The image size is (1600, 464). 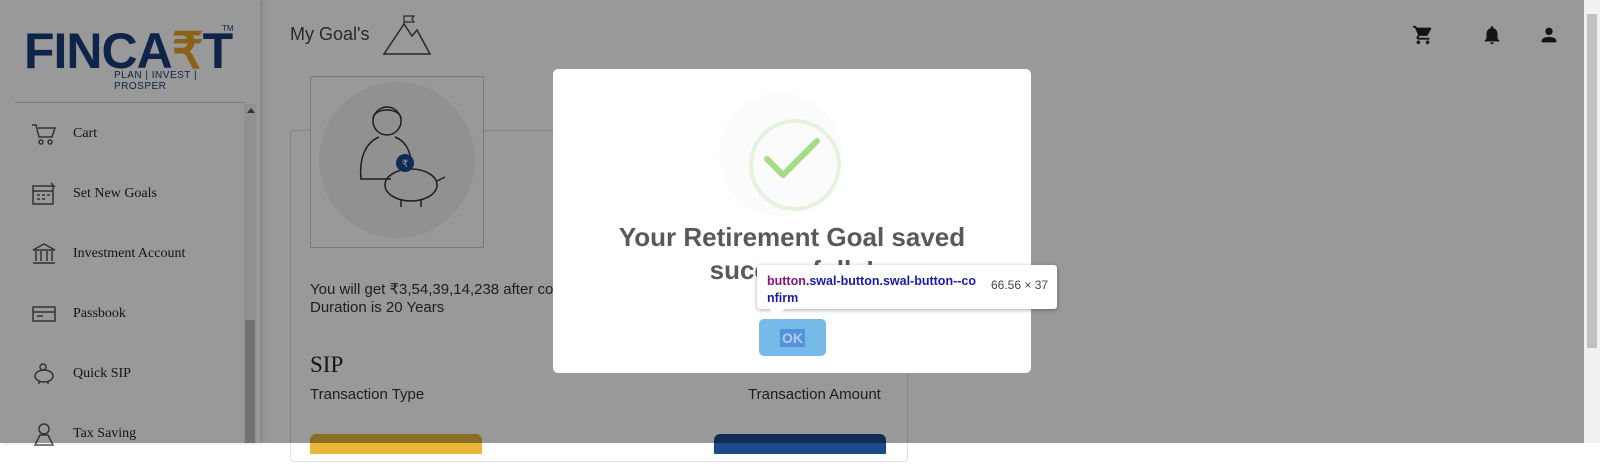 What do you see at coordinates (1592, 181) in the screenshot?
I see `page-scroll-thumb` at bounding box center [1592, 181].